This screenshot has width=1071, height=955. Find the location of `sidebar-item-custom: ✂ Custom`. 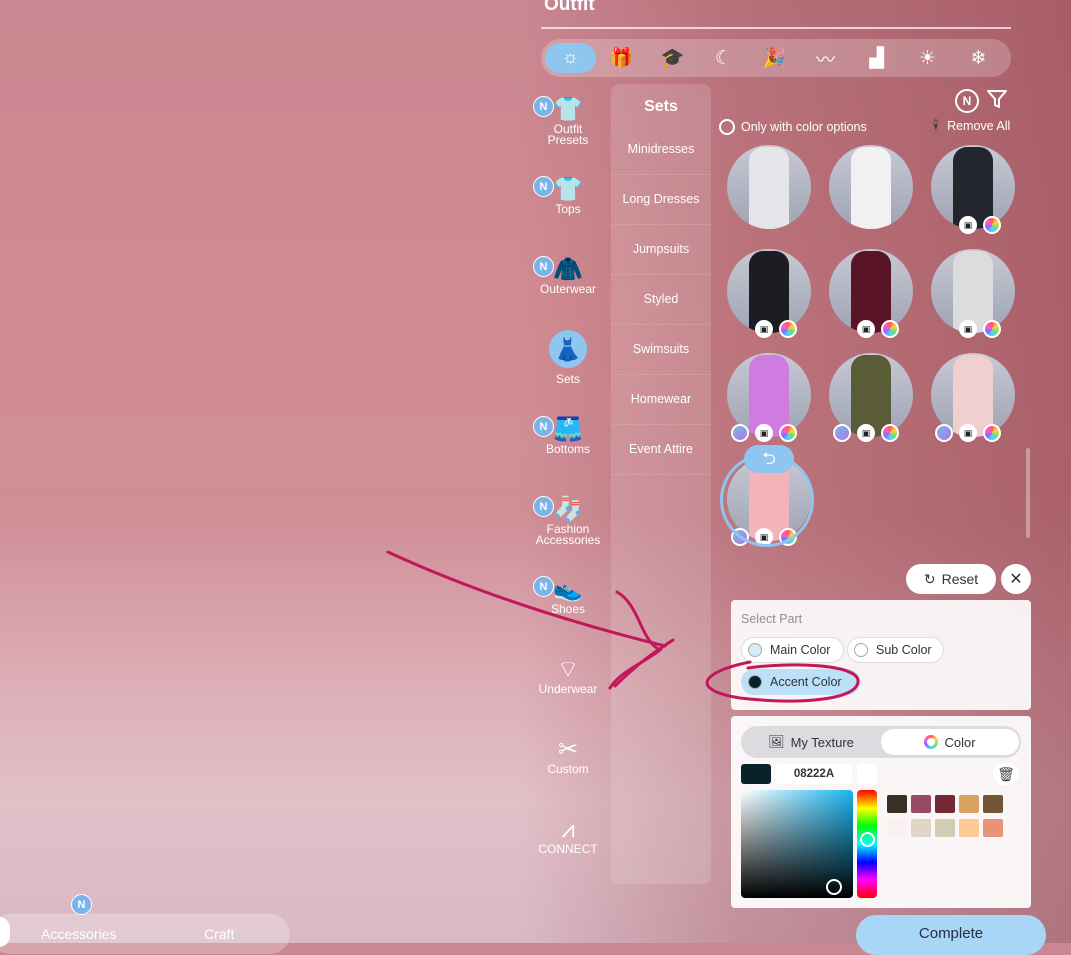

sidebar-item-custom: ✂ Custom is located at coordinates (568, 755).